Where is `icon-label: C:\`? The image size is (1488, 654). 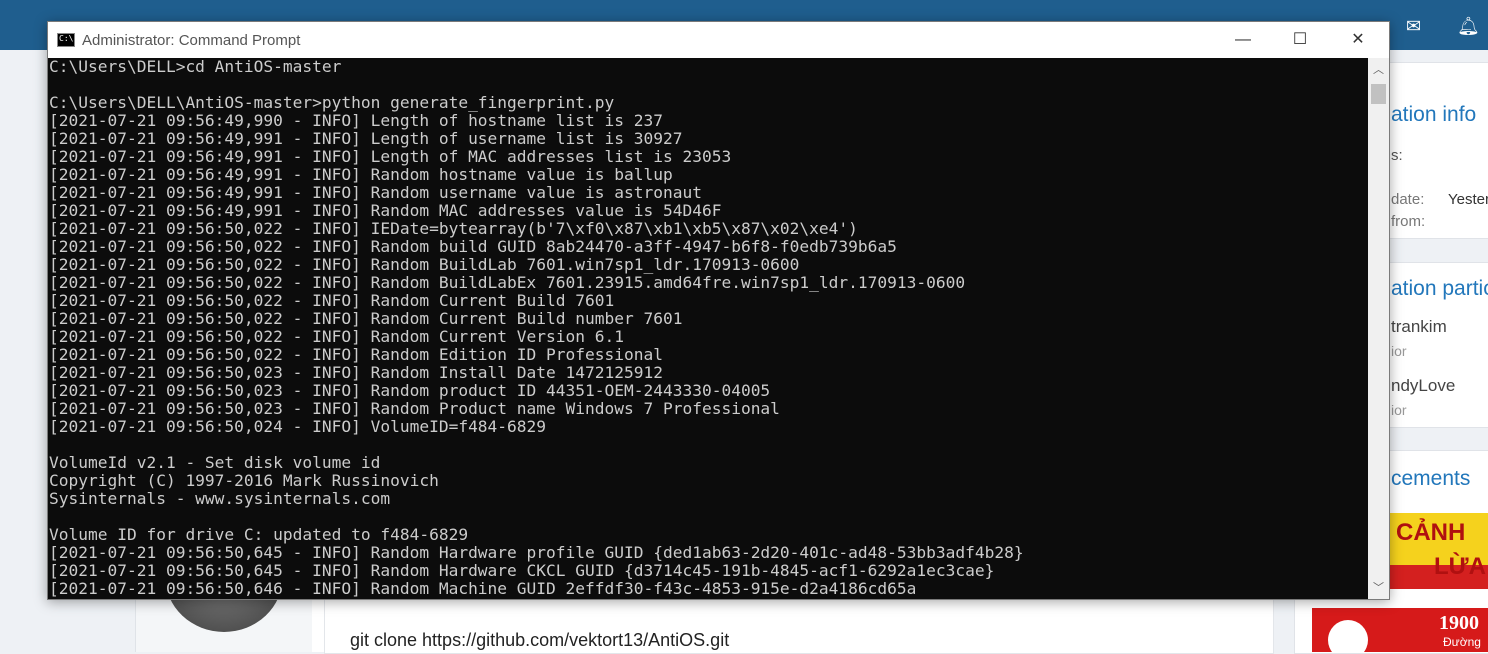
icon-label: C:\ is located at coordinates (66, 38).